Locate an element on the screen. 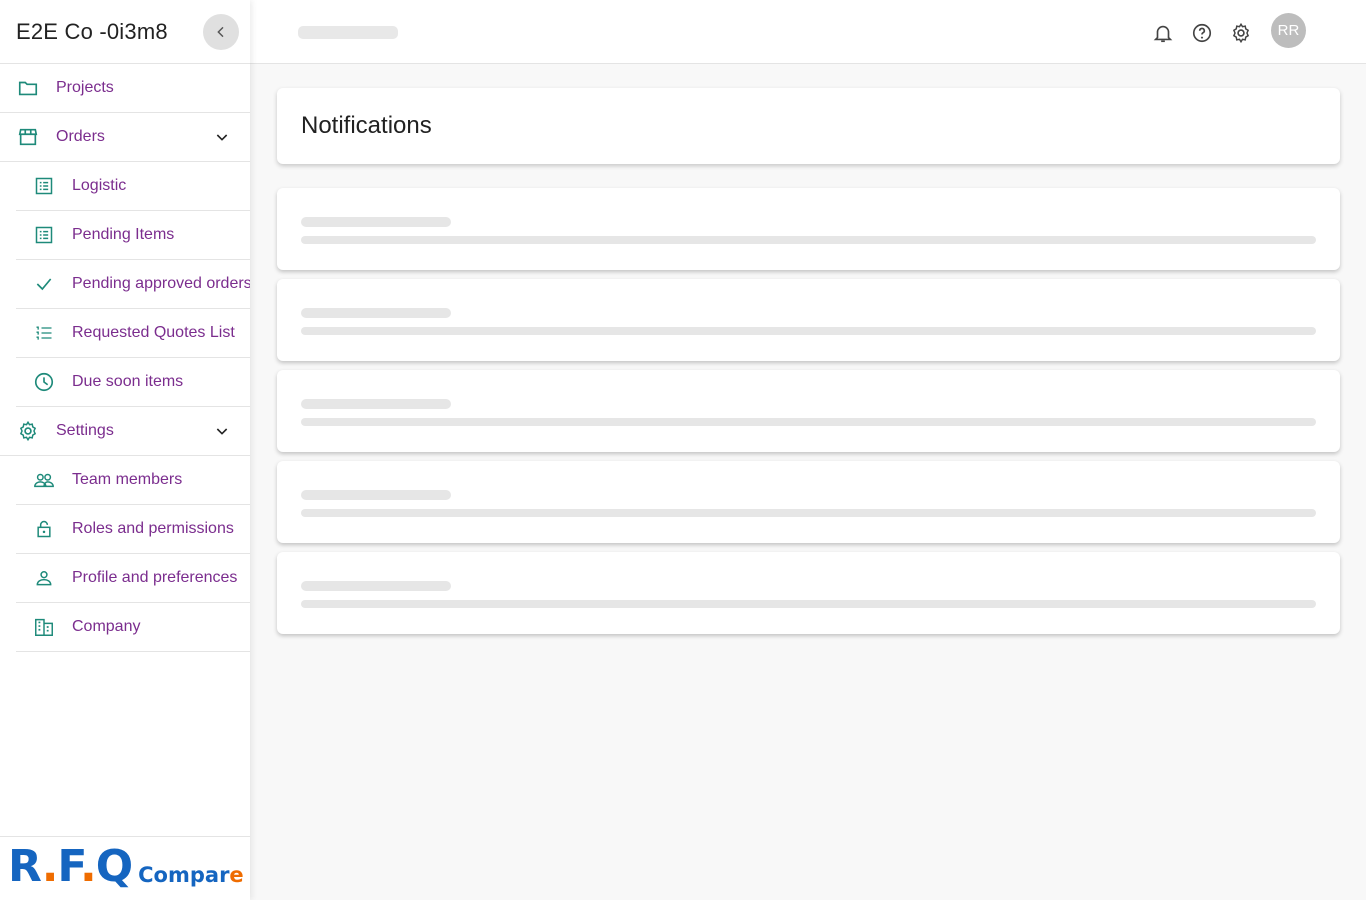  sidebar-item-profile-and-preferences: Profile and preferences is located at coordinates (133, 578).